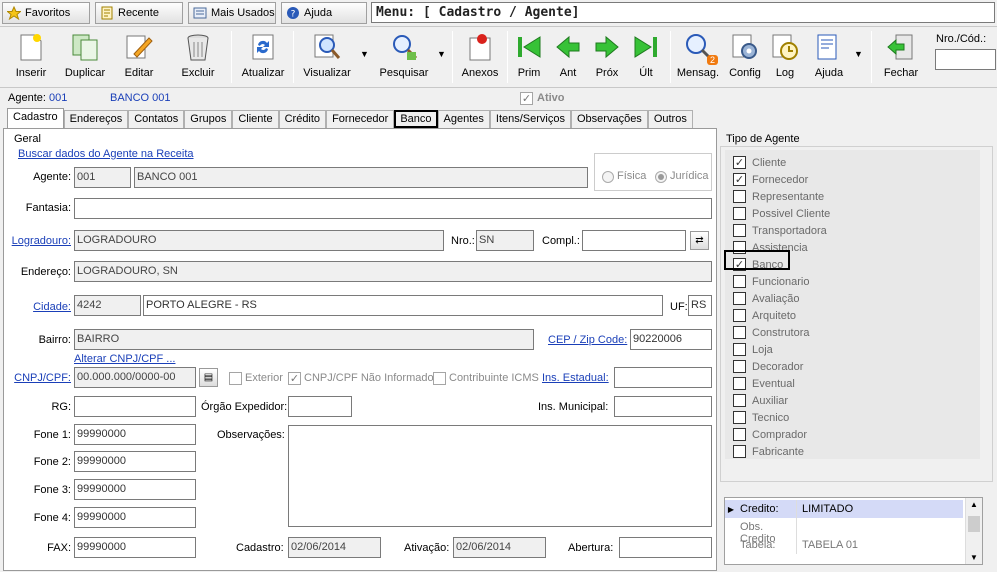  Describe the element at coordinates (771, 332) in the screenshot. I see `tipo-agente-item: Construtora` at that location.